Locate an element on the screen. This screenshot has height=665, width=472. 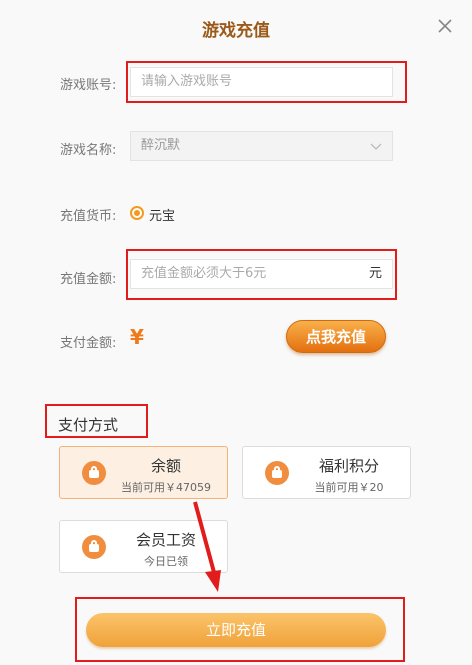
chevron-down-icon is located at coordinates (376, 146).